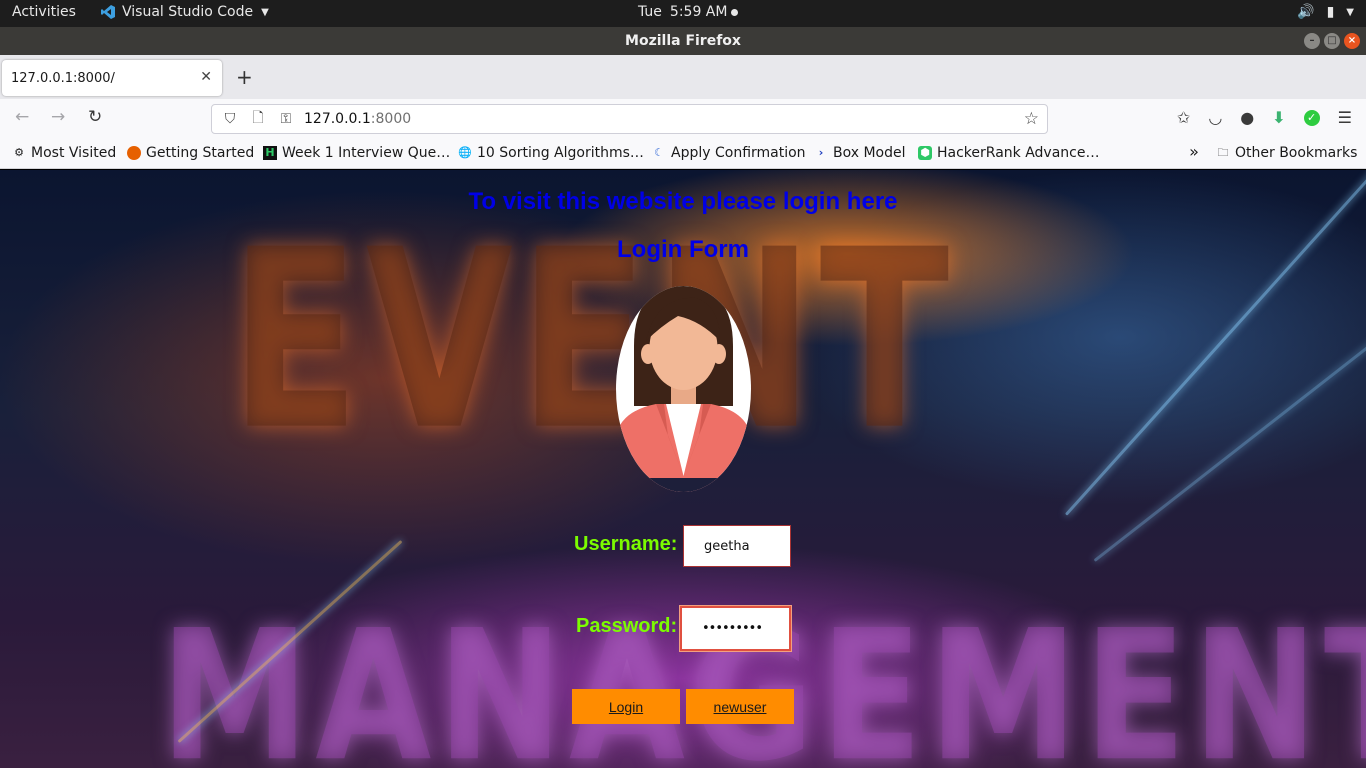 The image size is (1366, 768). What do you see at coordinates (698, 12) in the screenshot?
I see `clock-time: 5:59 AM` at bounding box center [698, 12].